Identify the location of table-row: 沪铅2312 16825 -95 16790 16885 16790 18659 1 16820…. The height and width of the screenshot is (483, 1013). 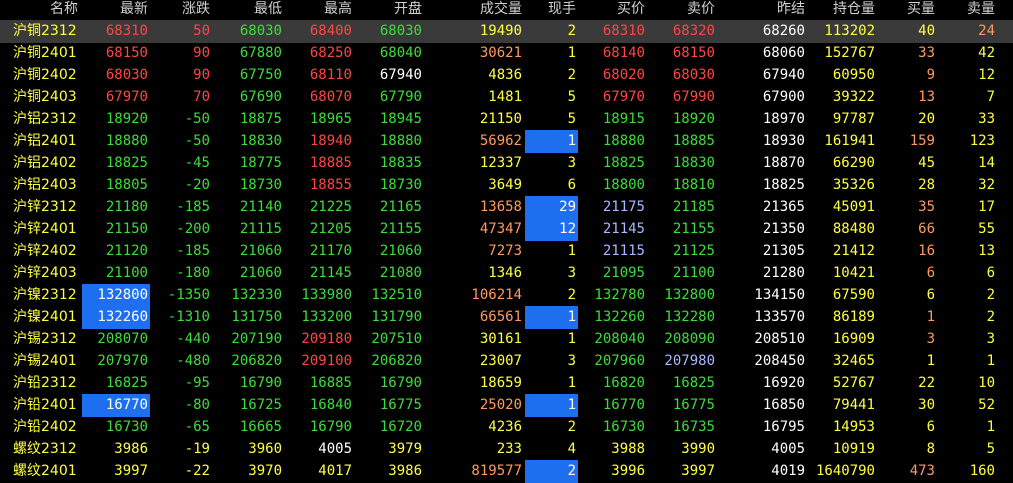
(506, 383).